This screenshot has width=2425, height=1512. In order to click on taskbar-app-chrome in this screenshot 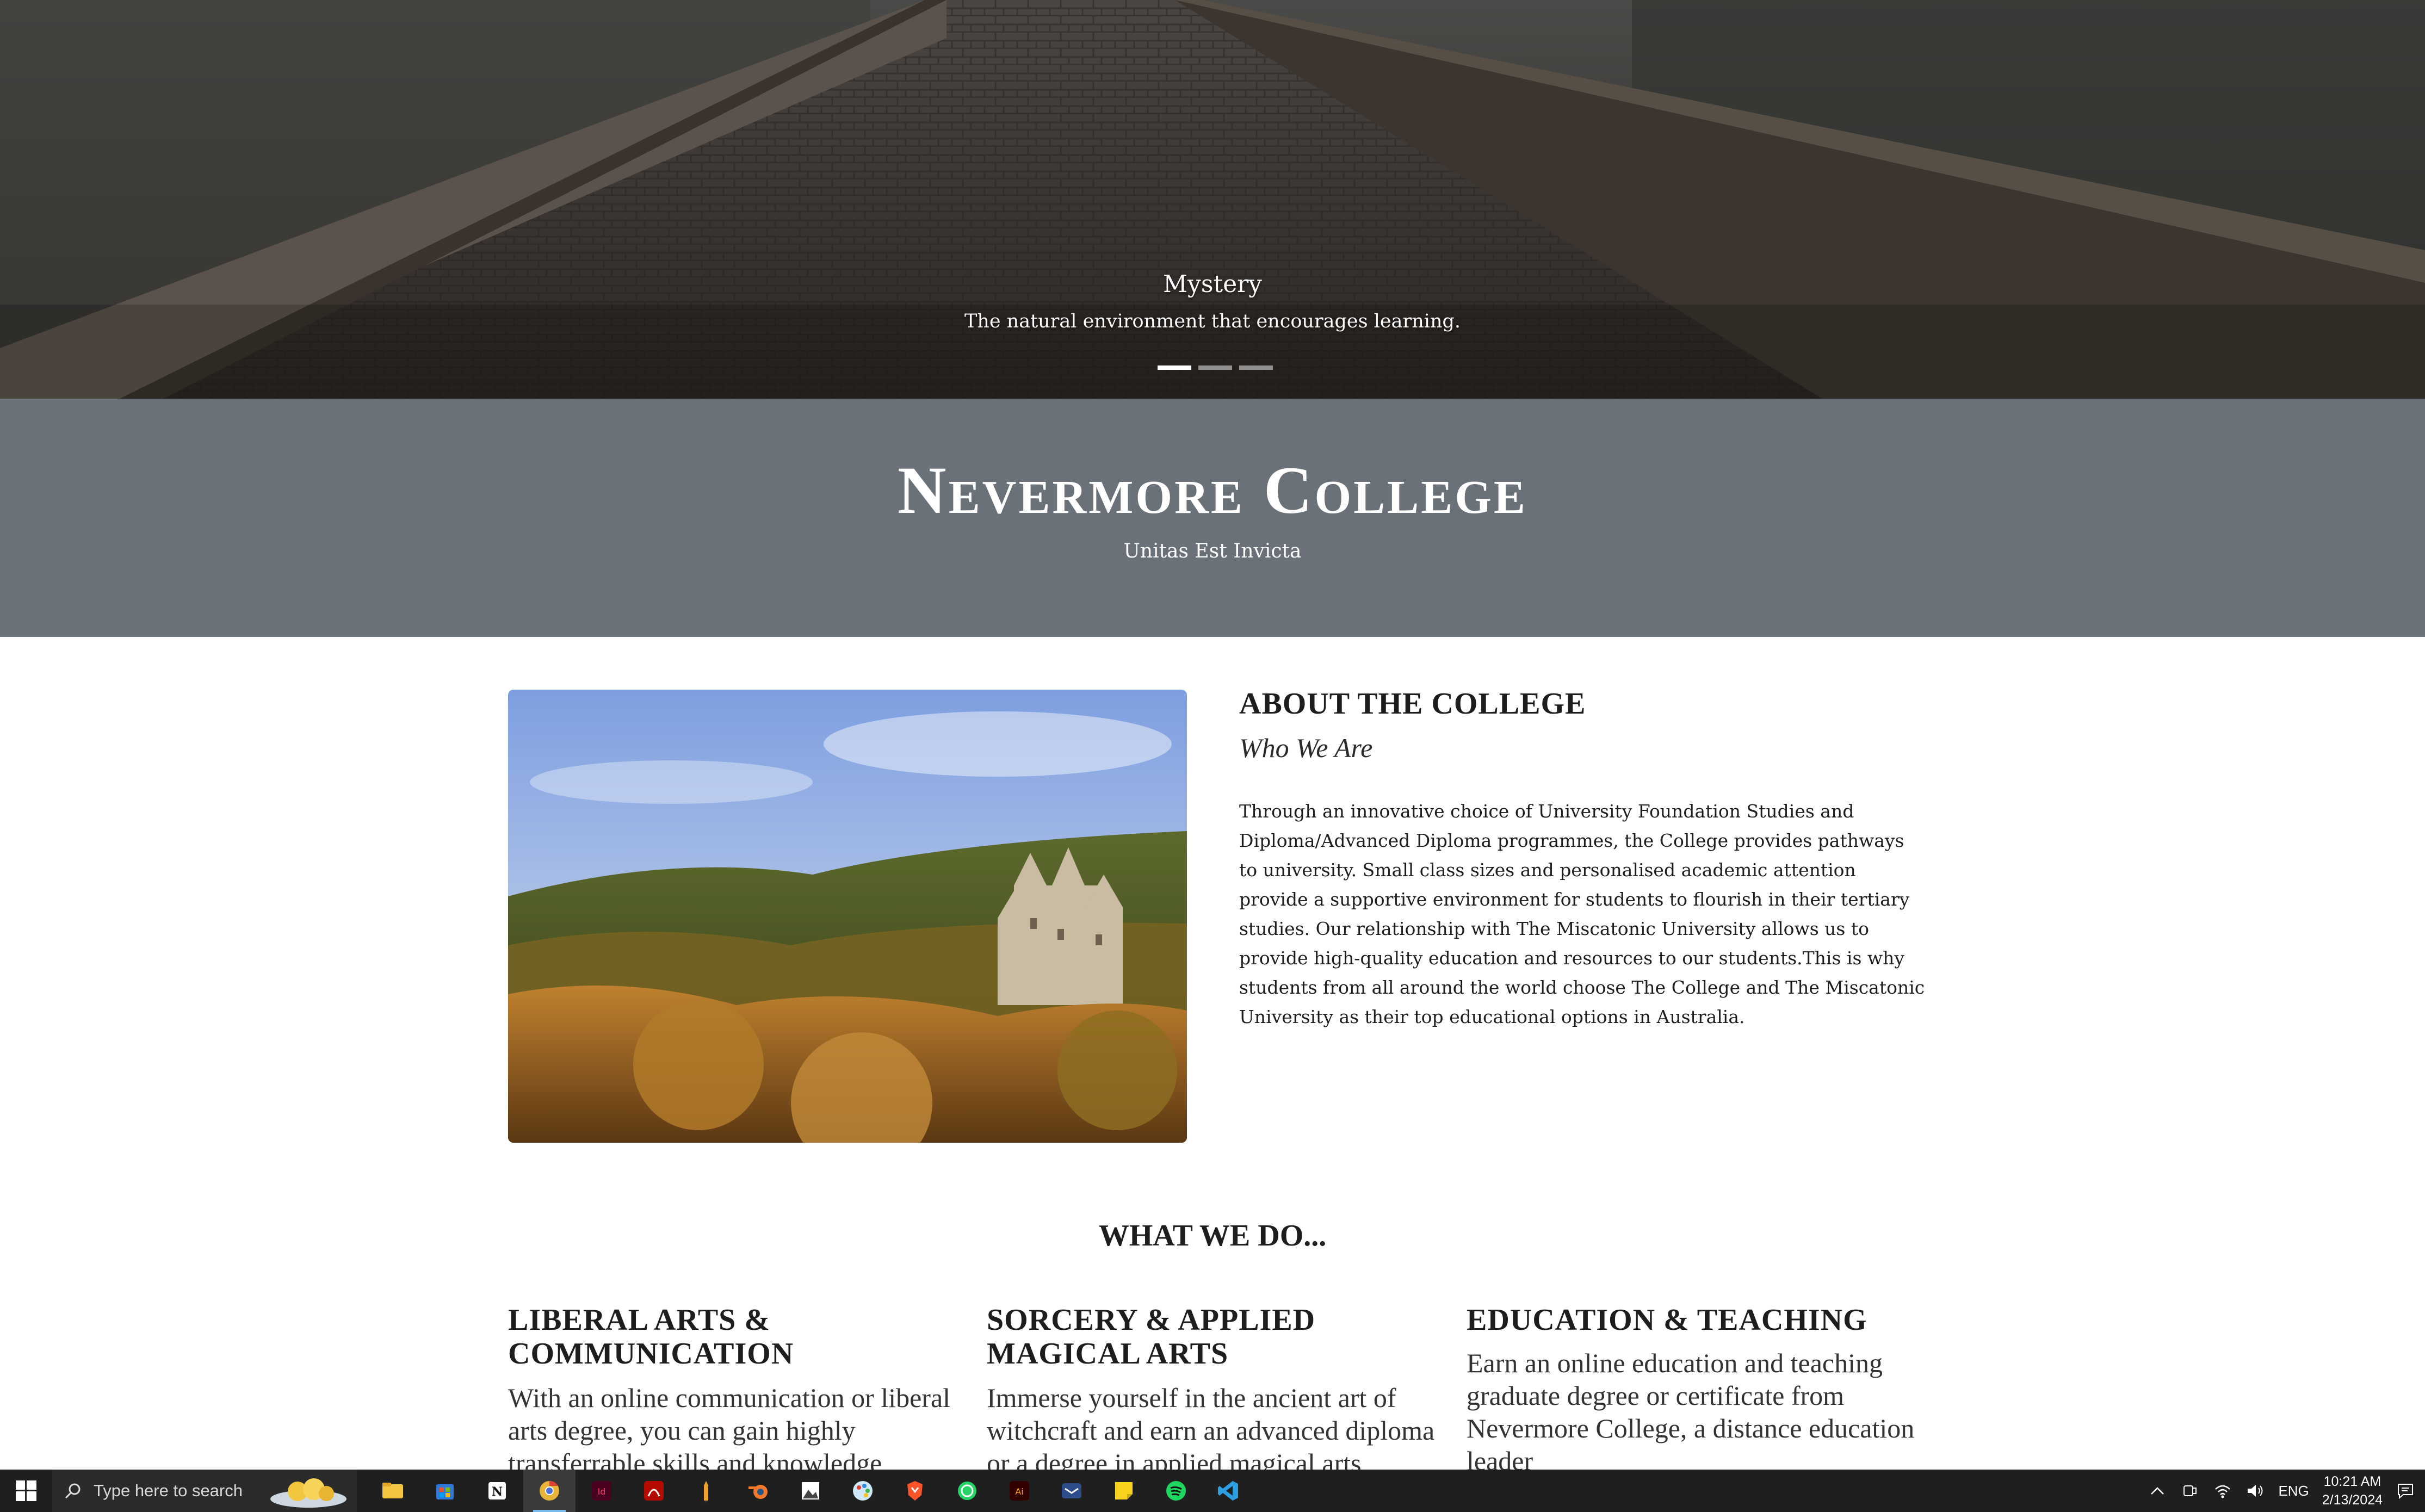, I will do `click(549, 1491)`.